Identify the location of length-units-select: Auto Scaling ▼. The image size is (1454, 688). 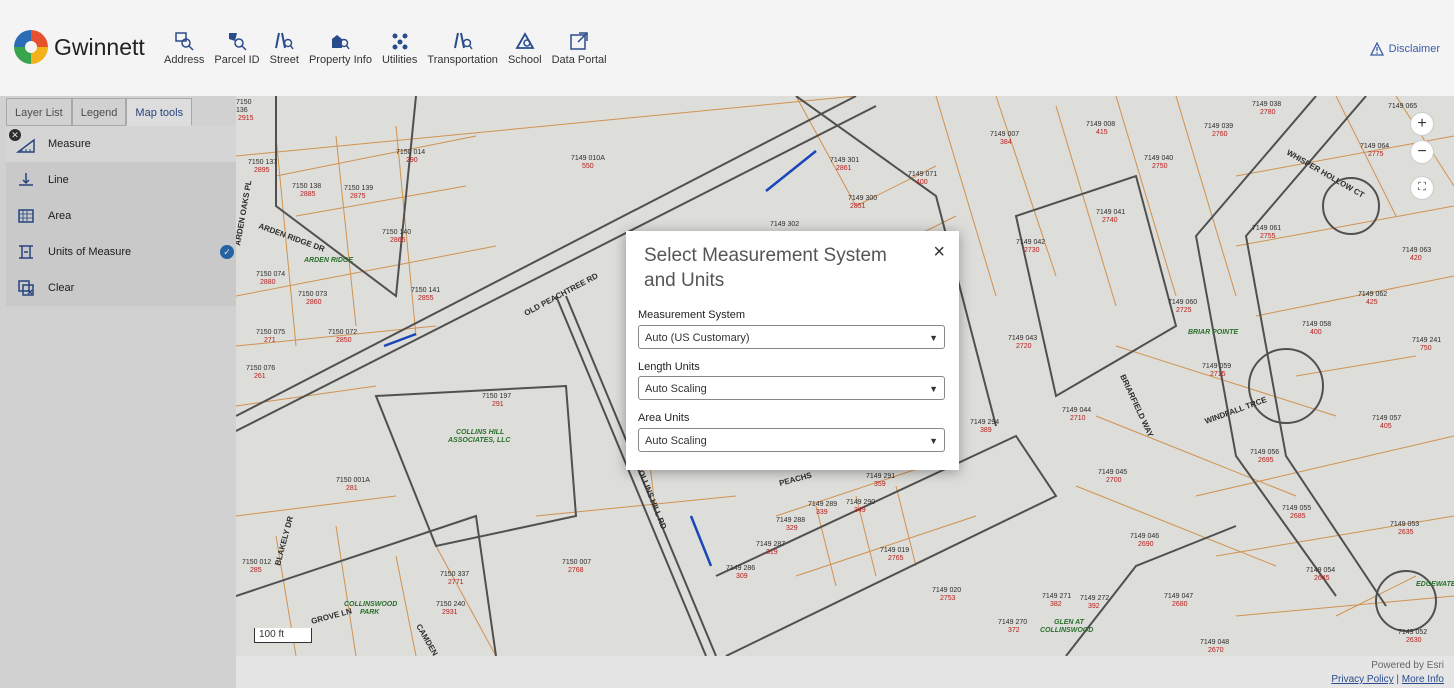
(791, 388).